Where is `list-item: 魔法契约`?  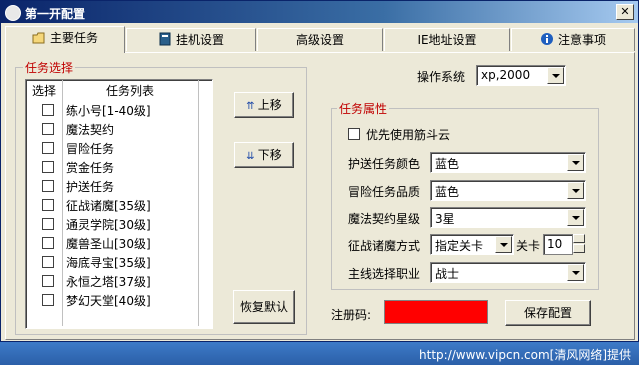 list-item: 魔法契约 is located at coordinates (119, 128).